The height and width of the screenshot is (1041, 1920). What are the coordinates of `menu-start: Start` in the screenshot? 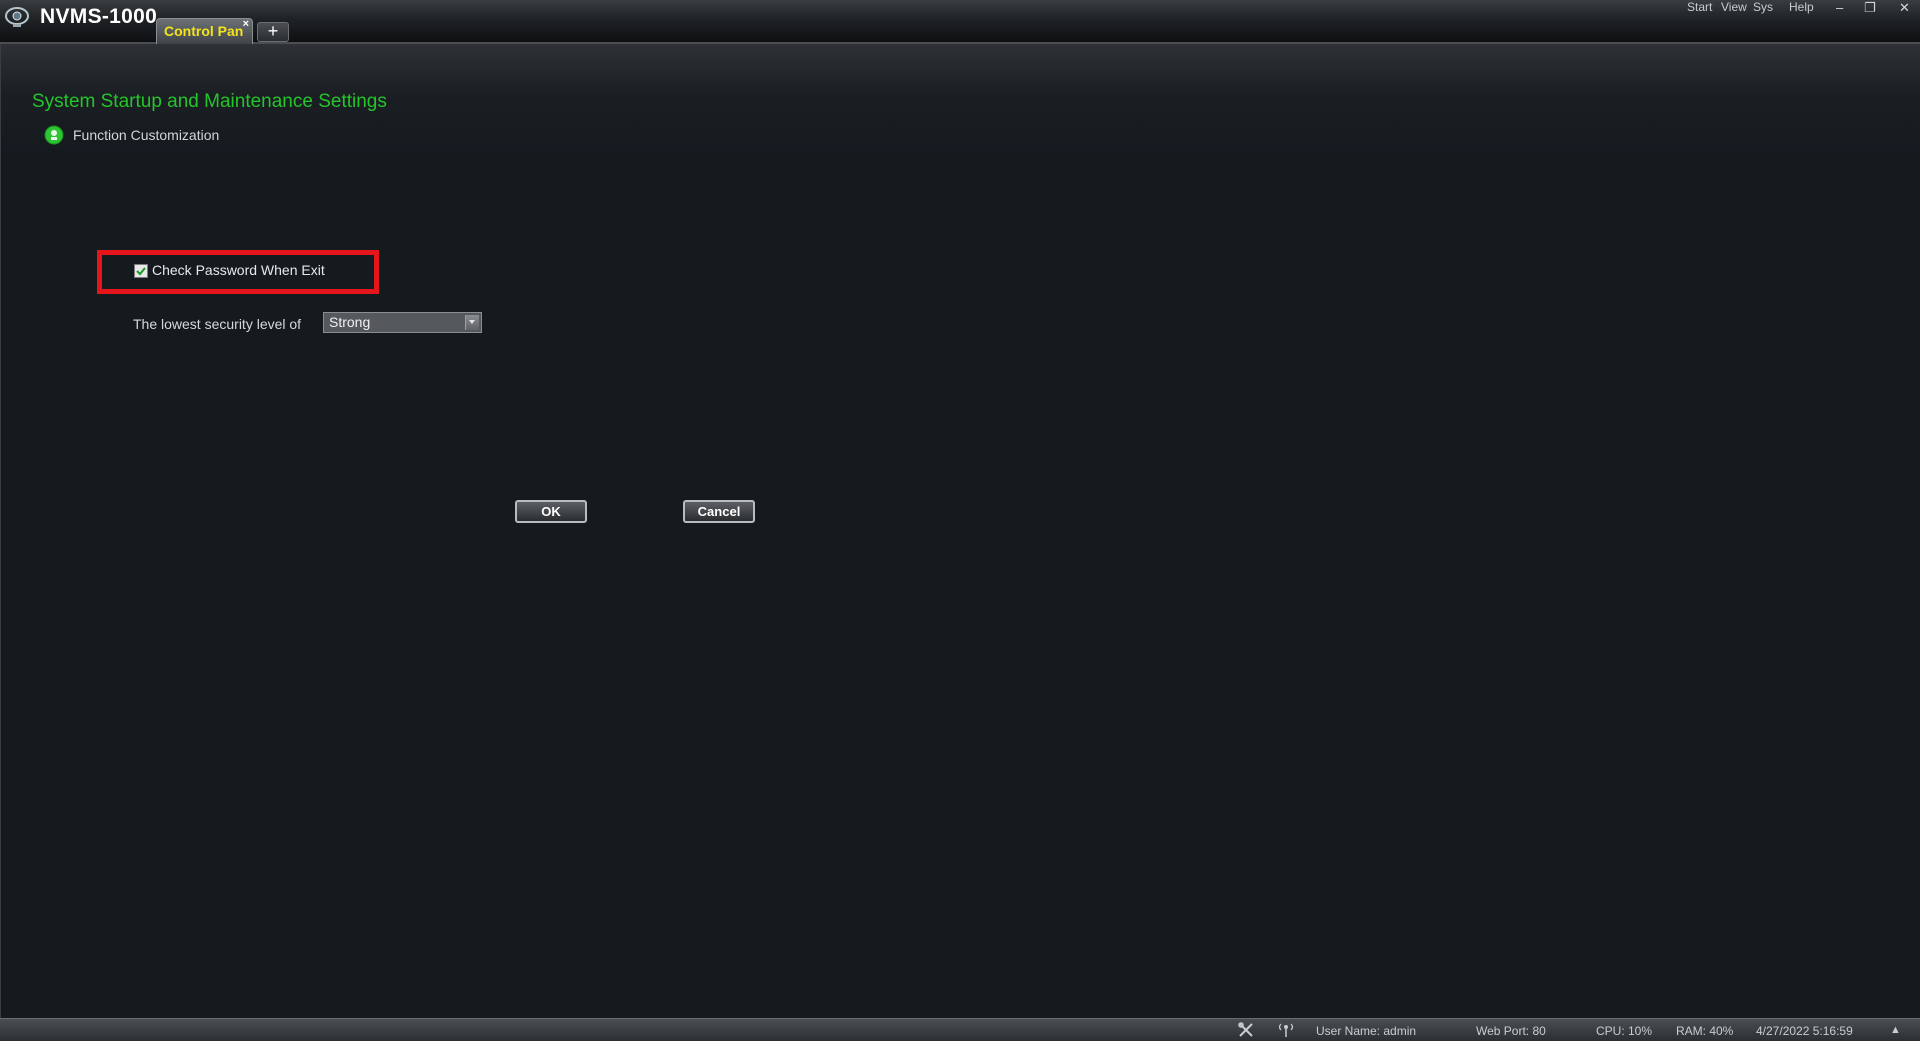 It's located at (1699, 7).